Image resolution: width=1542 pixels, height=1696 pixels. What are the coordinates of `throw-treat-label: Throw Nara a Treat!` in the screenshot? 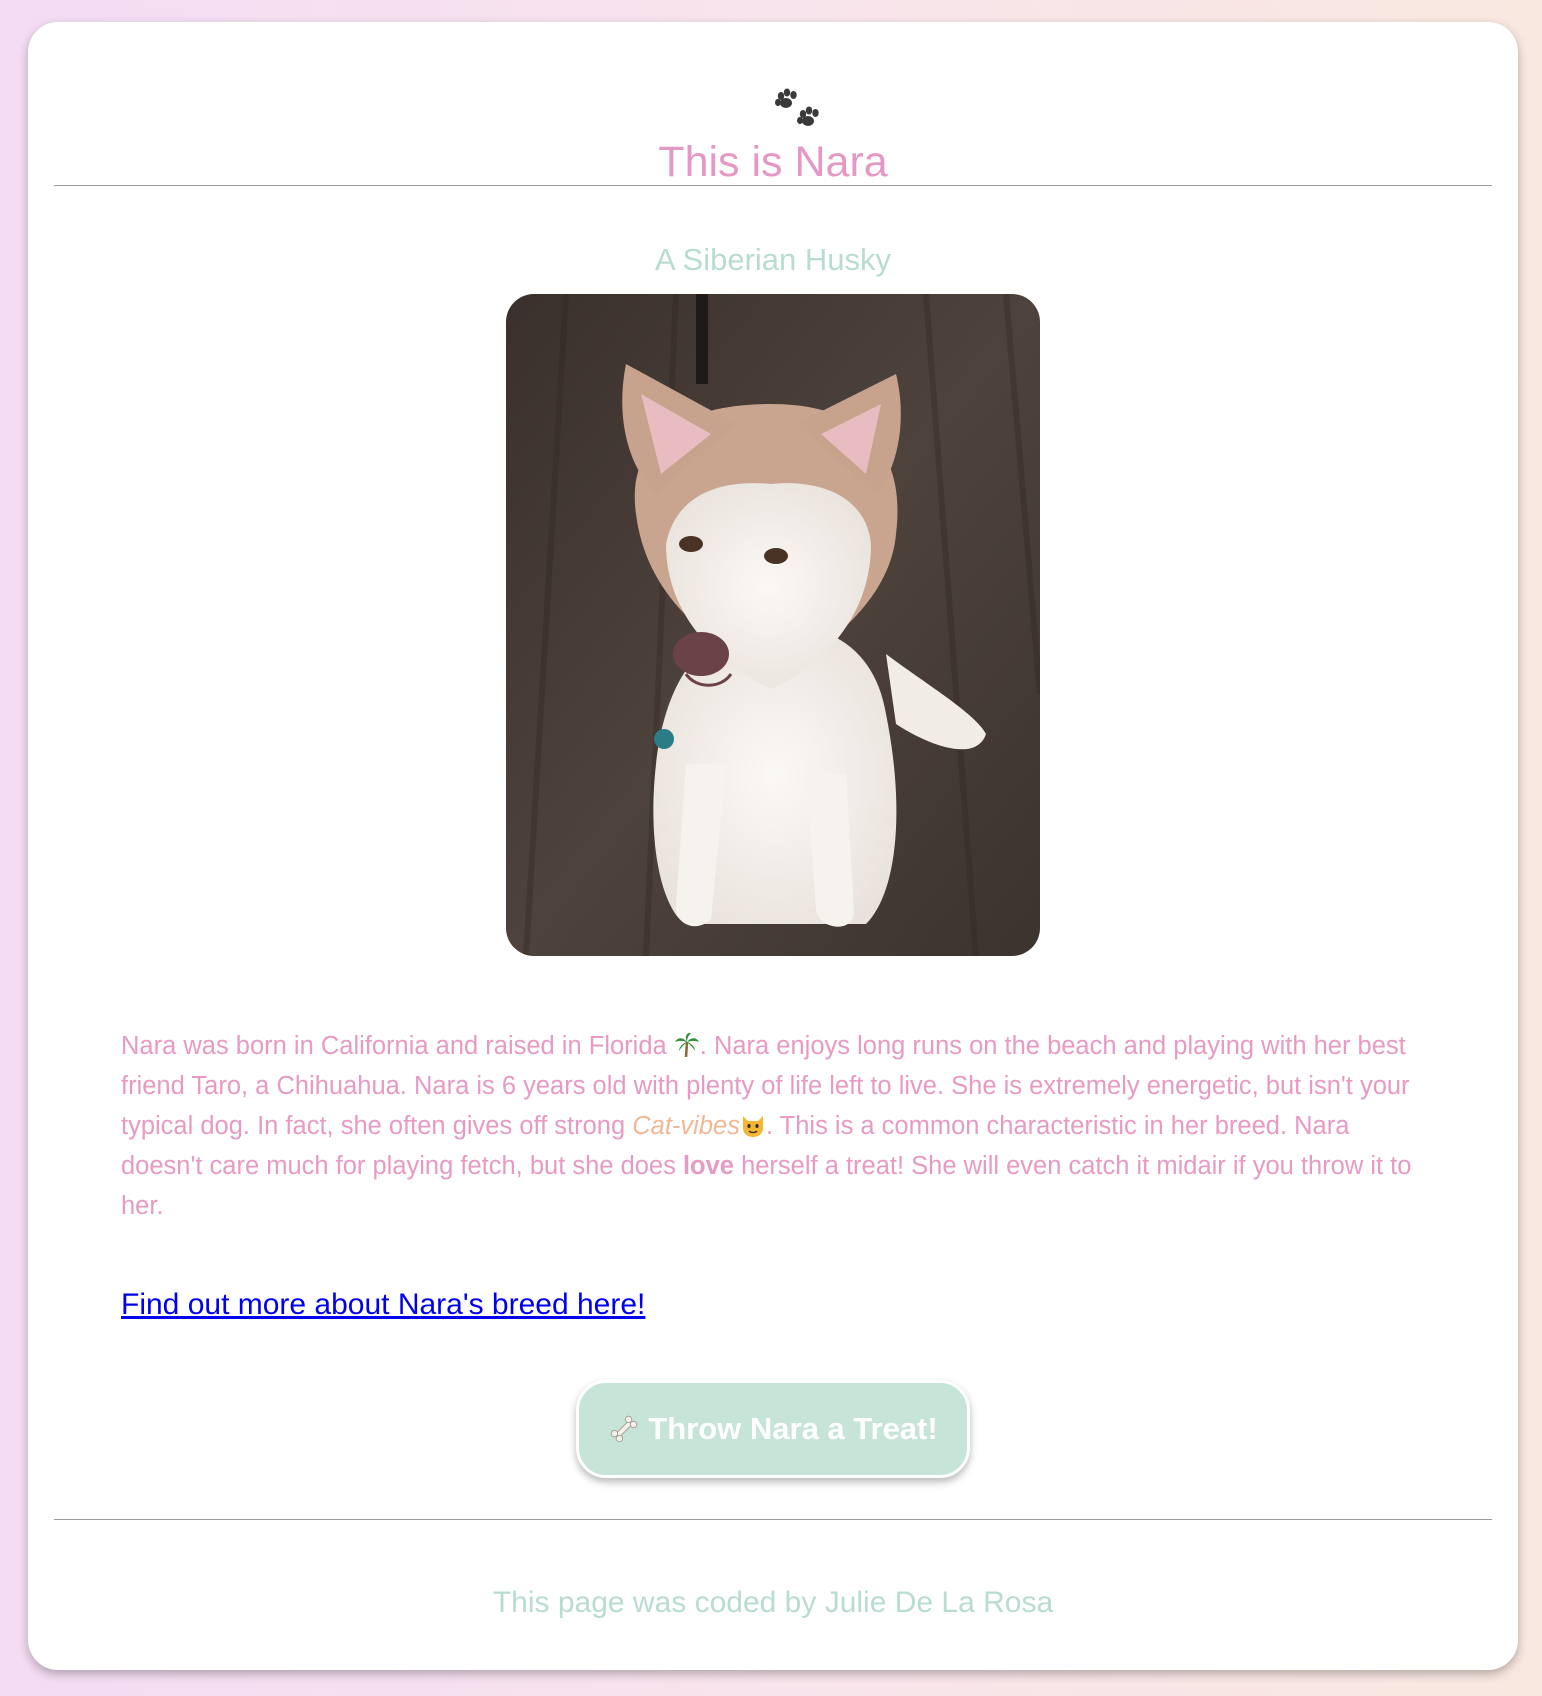 It's located at (793, 1428).